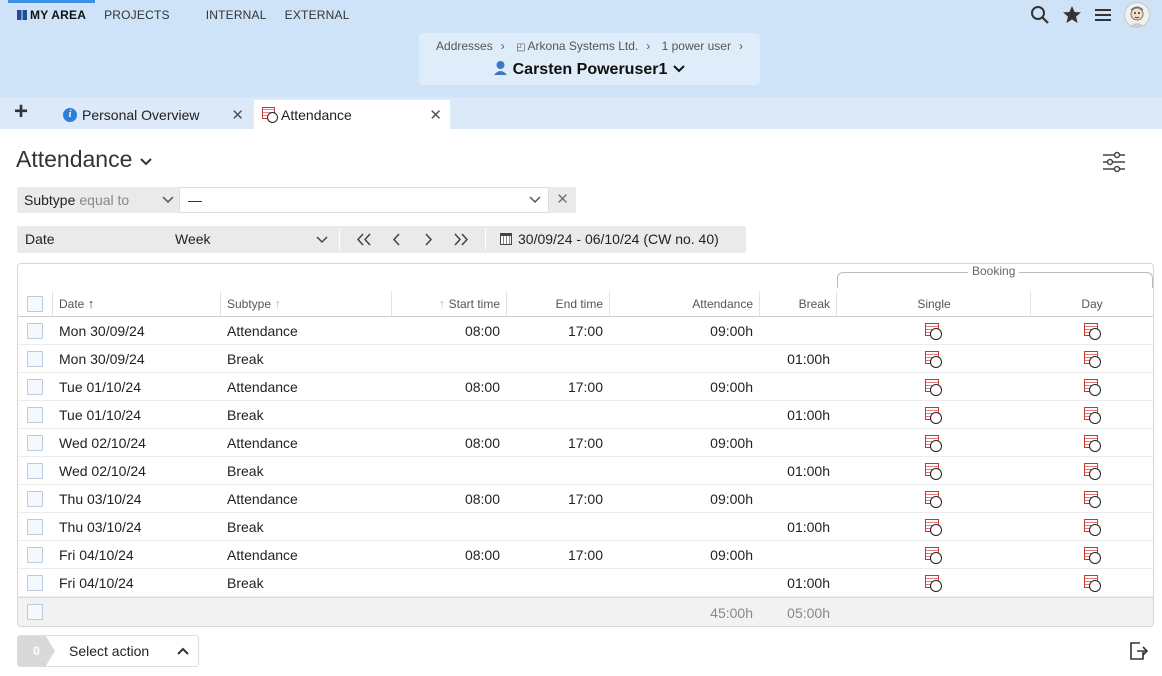  What do you see at coordinates (934, 304) in the screenshot?
I see `column-header-single: Single` at bounding box center [934, 304].